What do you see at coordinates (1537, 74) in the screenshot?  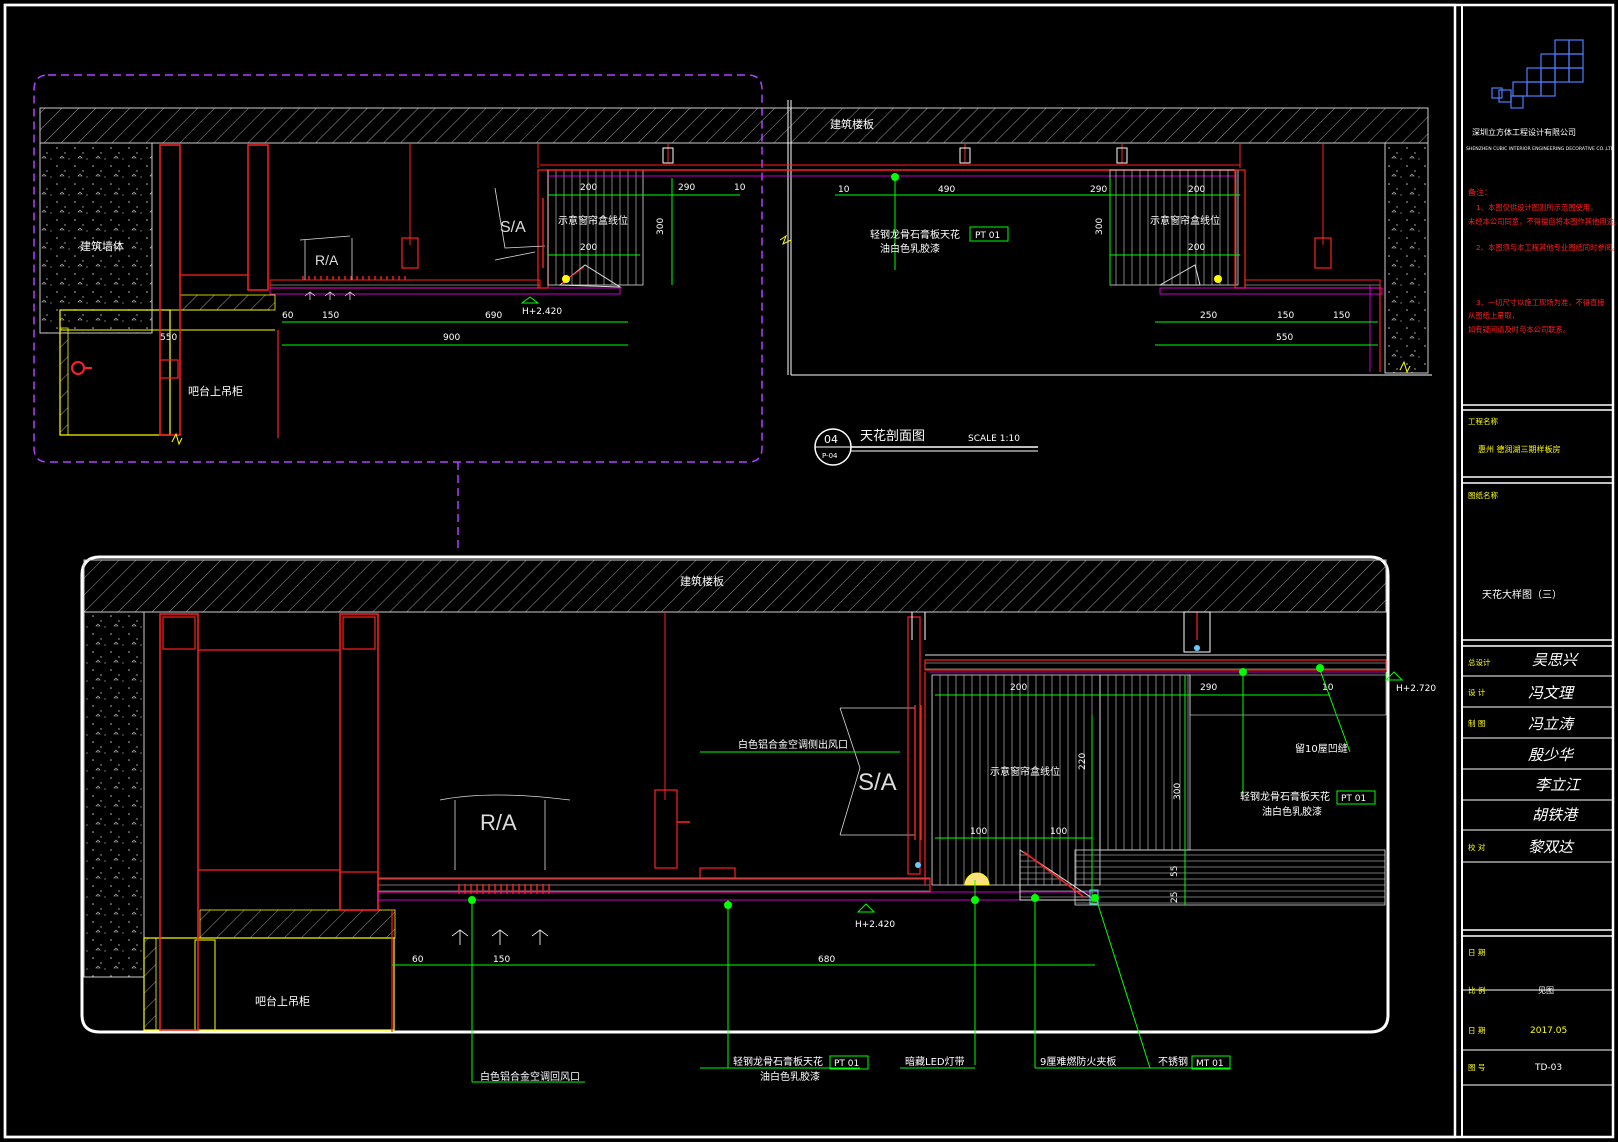 I see `company-logo` at bounding box center [1537, 74].